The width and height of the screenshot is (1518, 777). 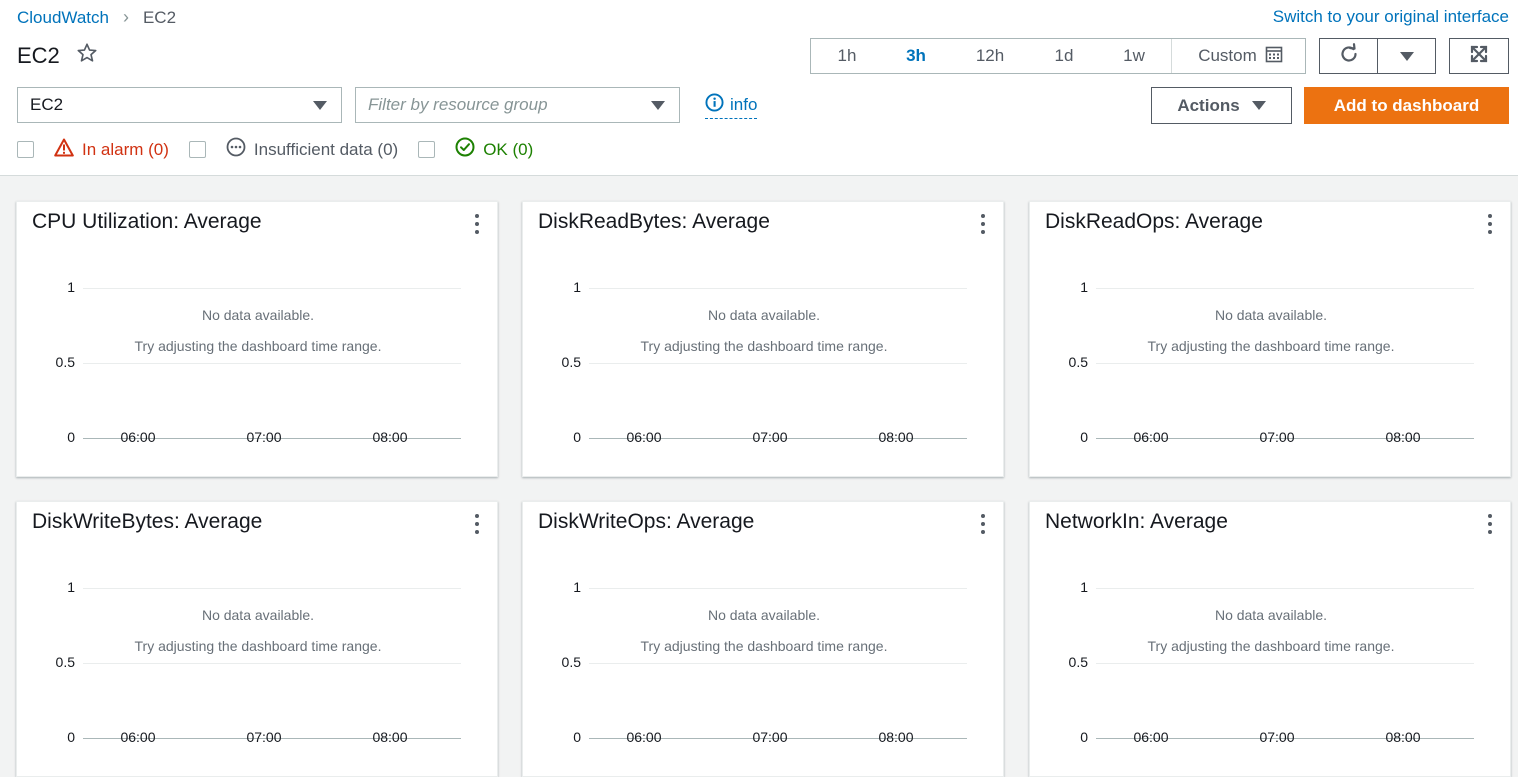 I want to click on refresh-icon, so click(x=1349, y=56).